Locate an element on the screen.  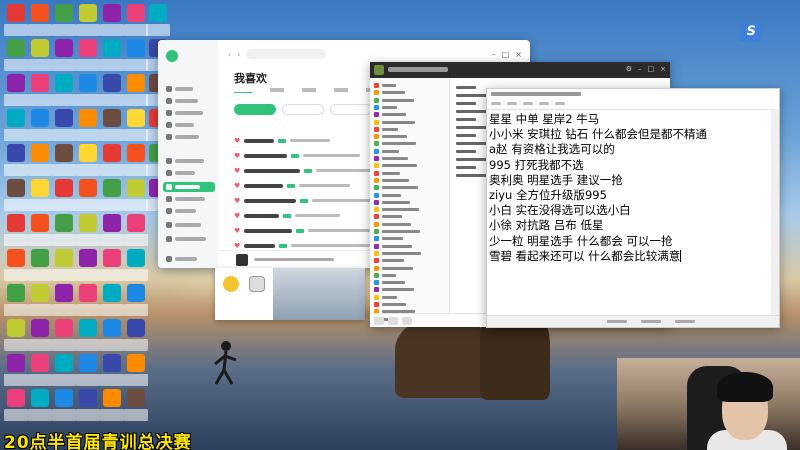
music-app-icon is located at coordinates (231, 284).